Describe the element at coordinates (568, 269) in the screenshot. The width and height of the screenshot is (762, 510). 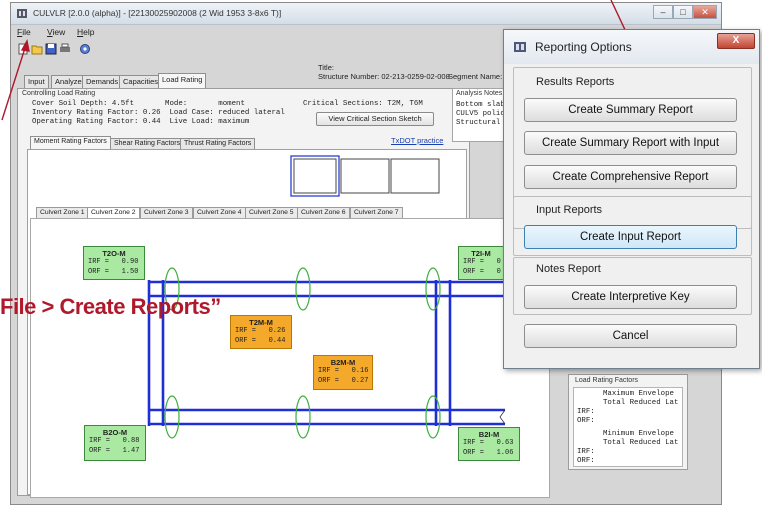
I see `notes-report-header: Notes Report` at that location.